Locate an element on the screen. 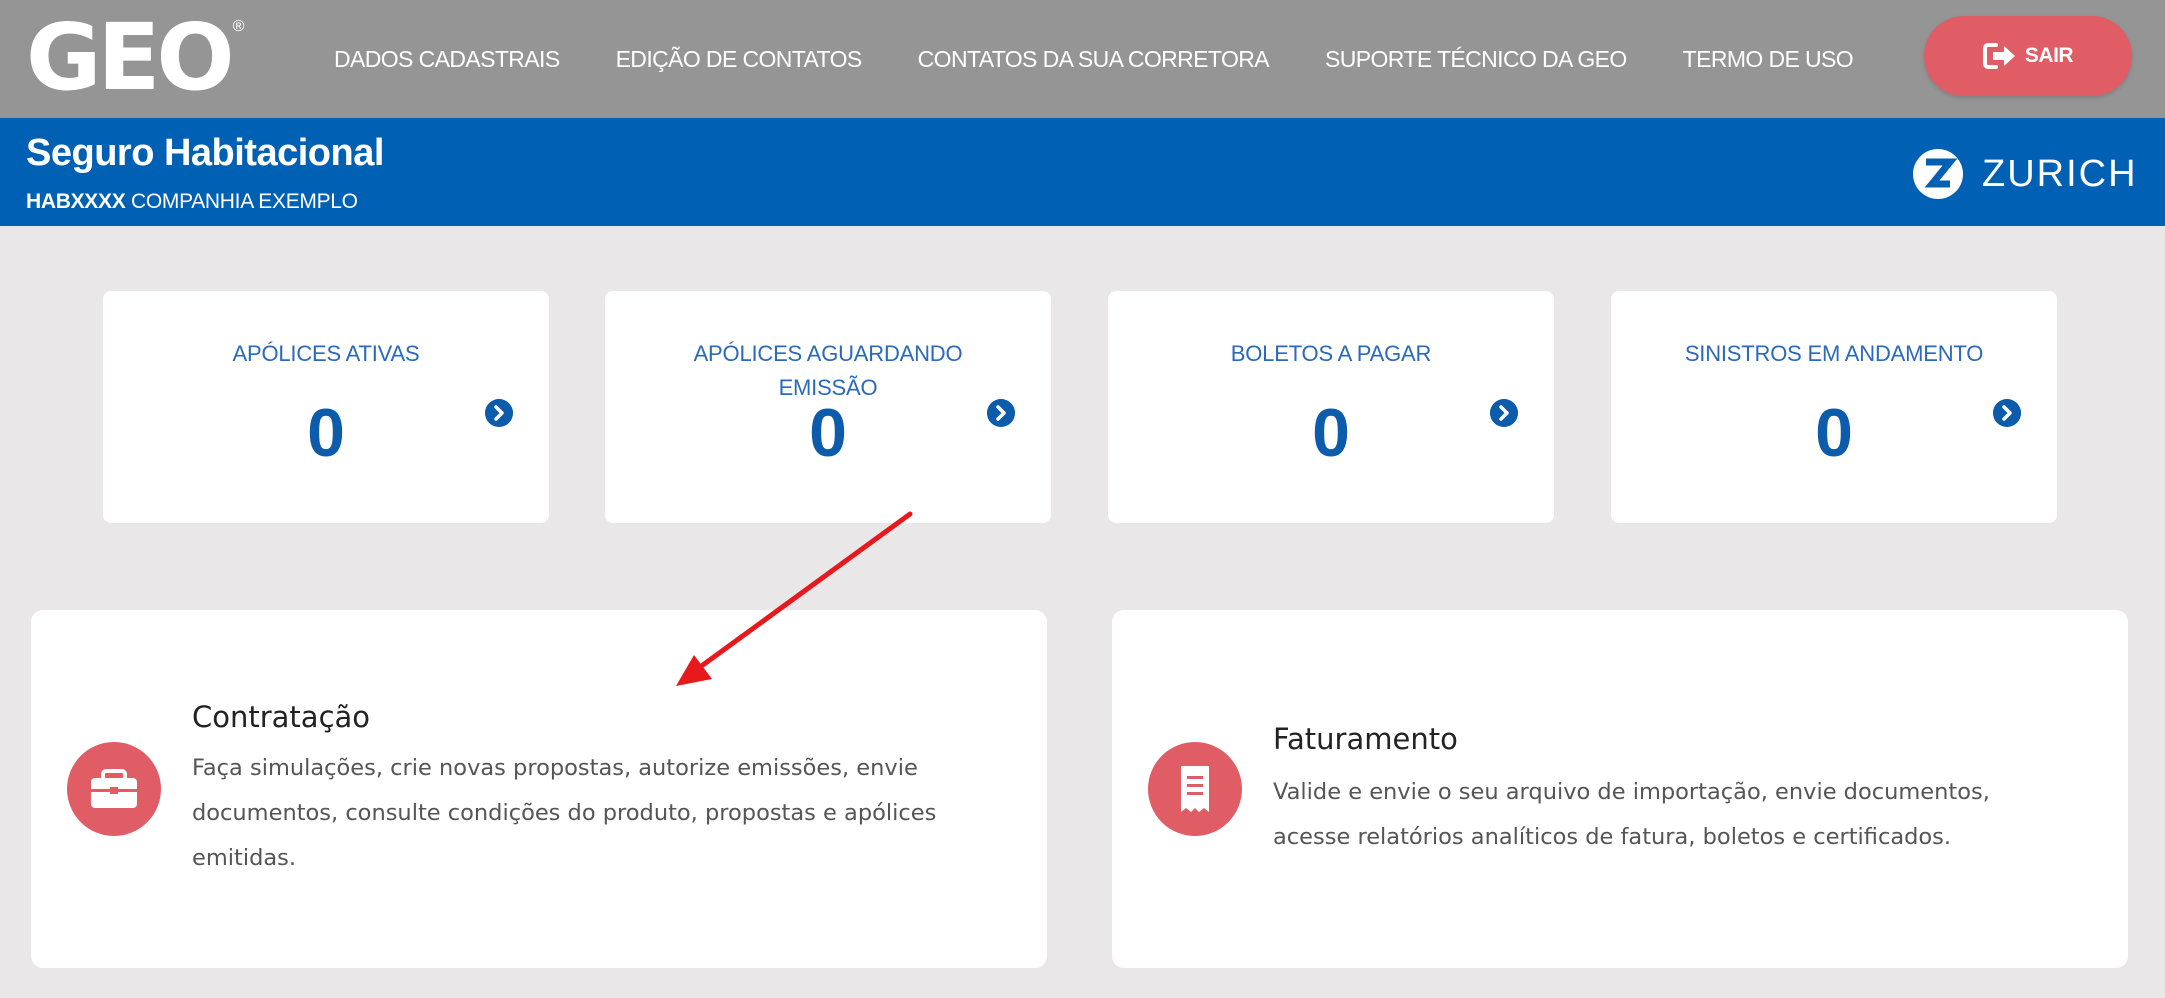 The height and width of the screenshot is (998, 2165). geo-logo-text: GEO is located at coordinates (130, 57).